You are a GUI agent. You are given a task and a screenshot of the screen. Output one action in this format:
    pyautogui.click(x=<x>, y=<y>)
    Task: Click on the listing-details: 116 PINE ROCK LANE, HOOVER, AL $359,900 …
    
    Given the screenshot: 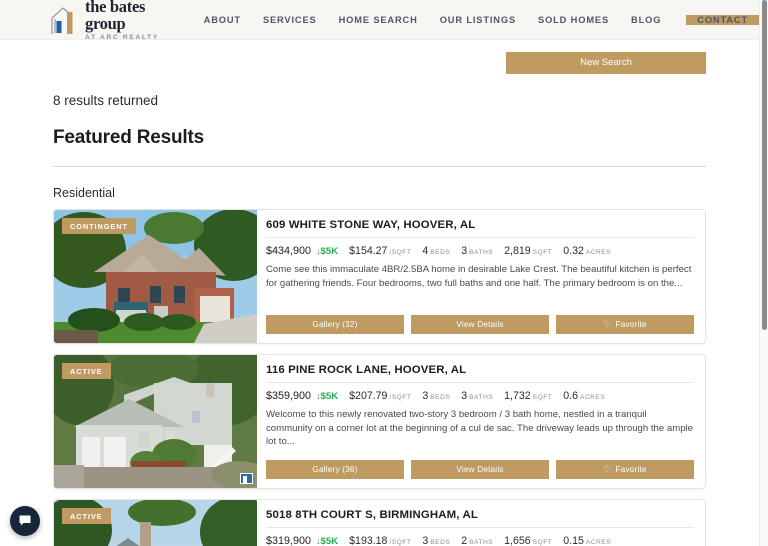 What is the action you would take?
    pyautogui.click(x=481, y=421)
    